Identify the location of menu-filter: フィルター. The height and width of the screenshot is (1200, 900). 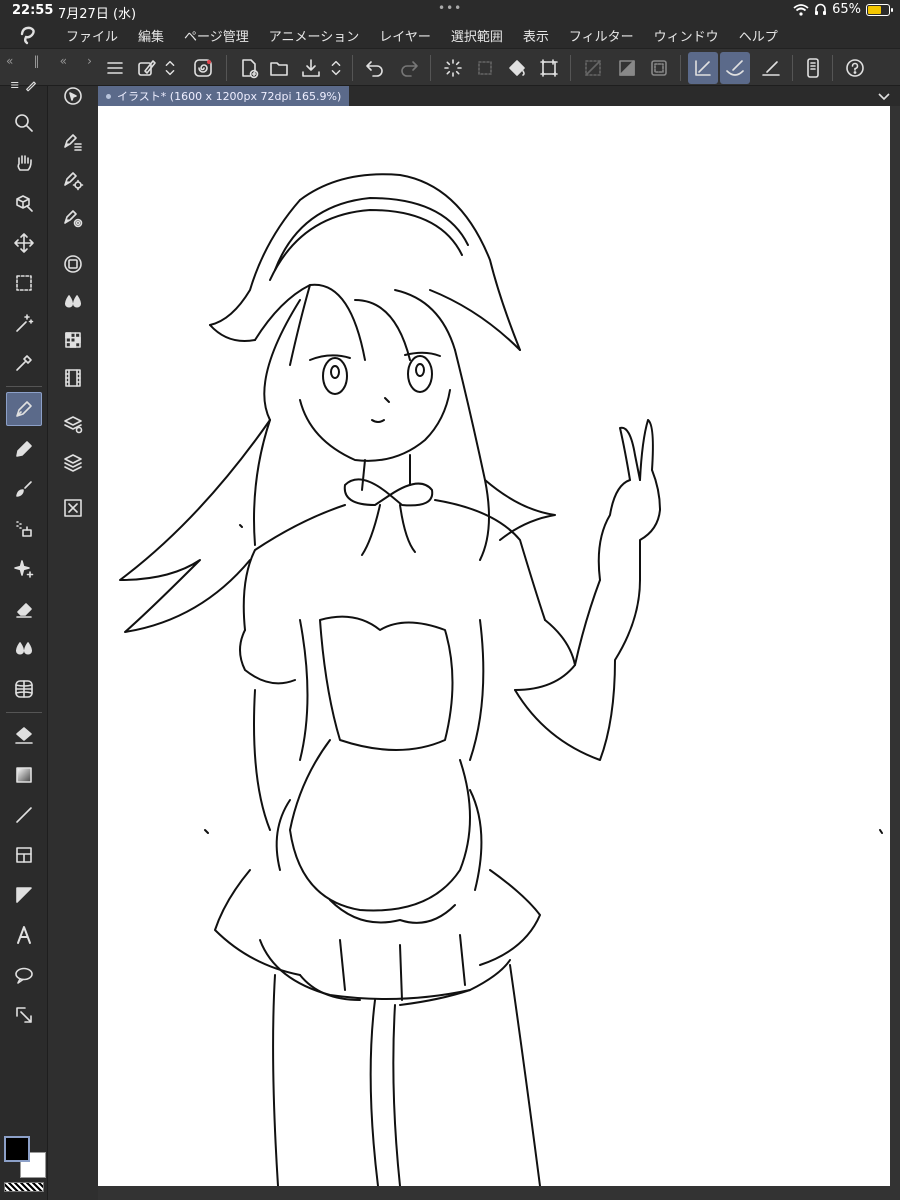
(601, 35).